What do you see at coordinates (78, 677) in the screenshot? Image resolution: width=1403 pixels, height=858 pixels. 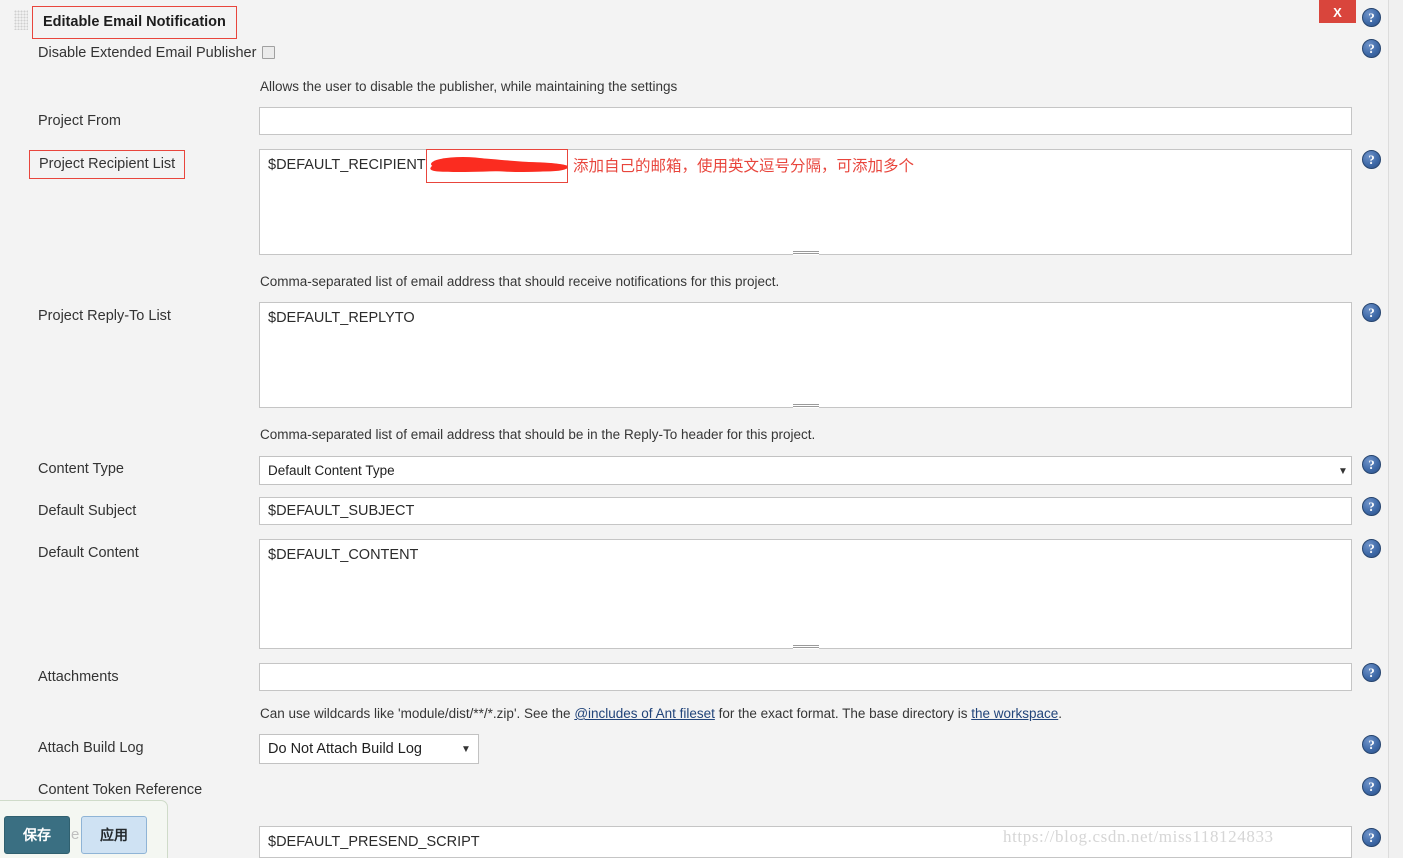 I see `label-attachments: Attachments` at bounding box center [78, 677].